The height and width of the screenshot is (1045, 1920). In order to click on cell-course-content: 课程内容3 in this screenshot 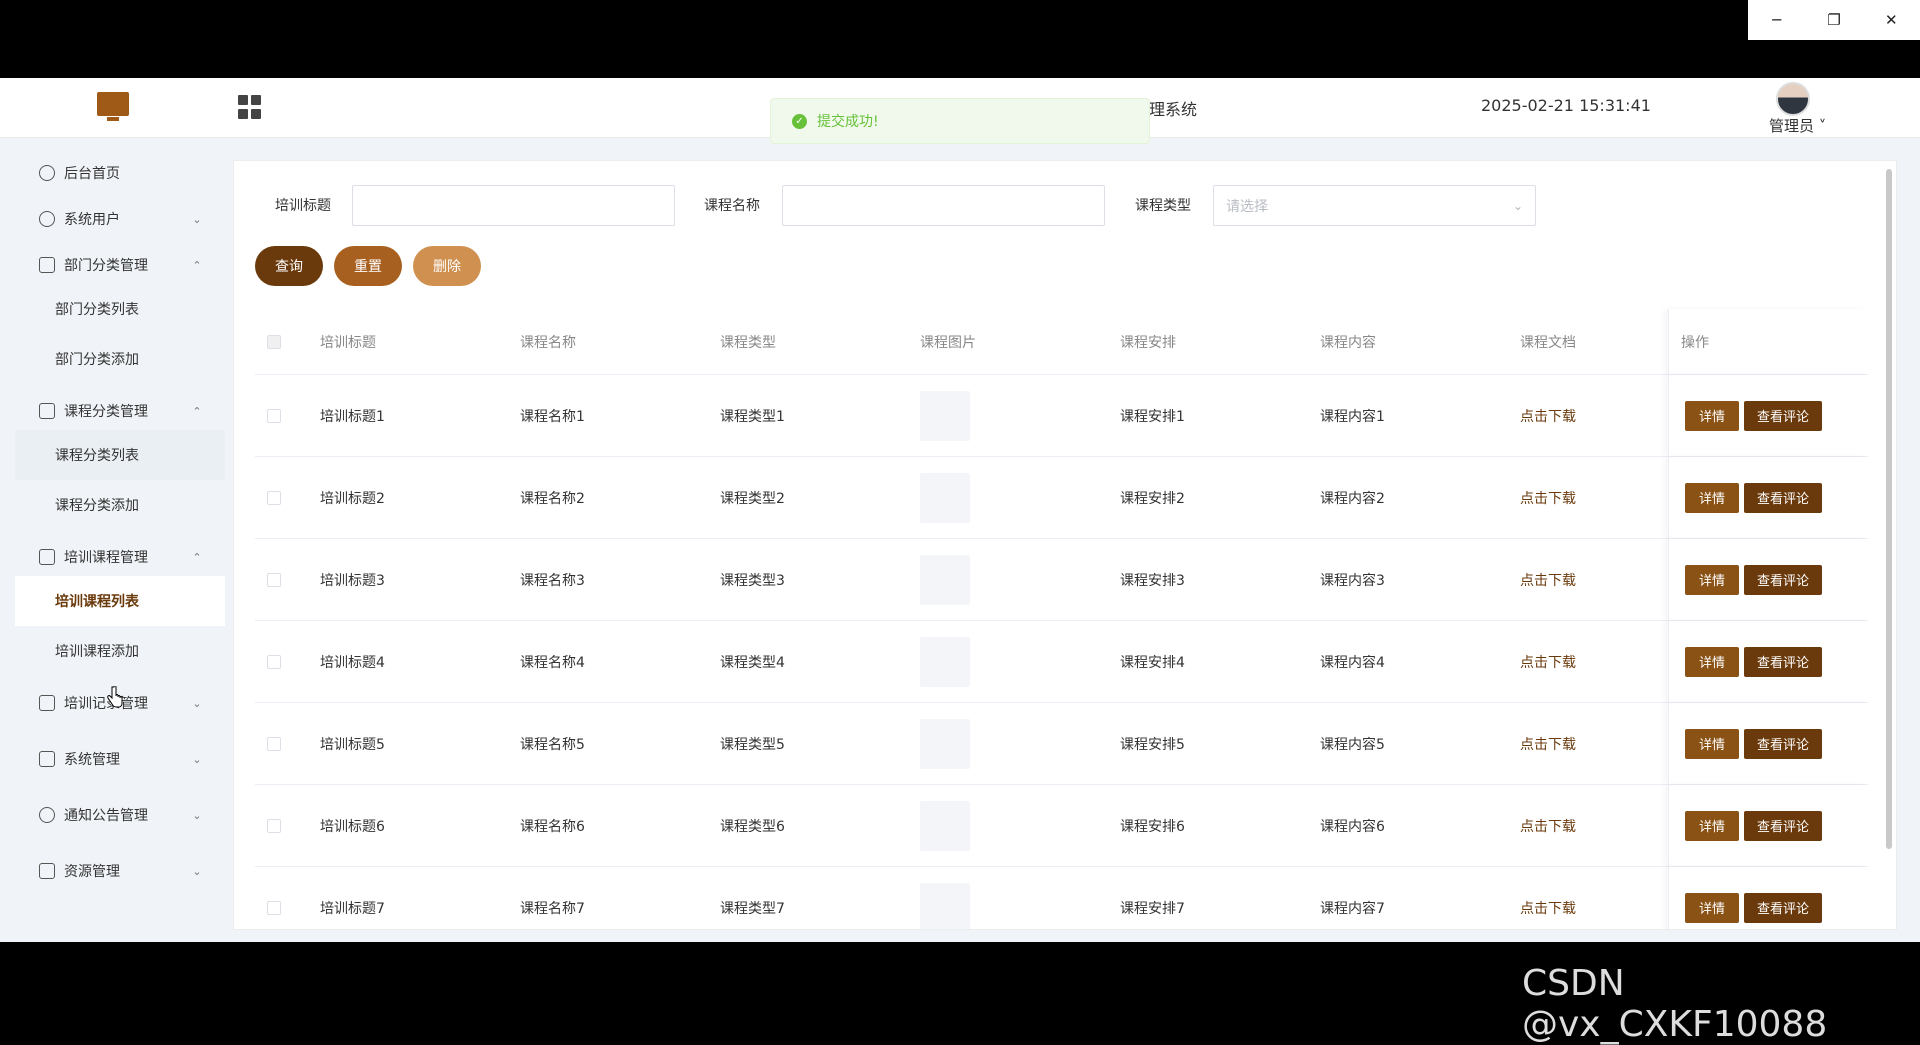, I will do `click(1352, 580)`.